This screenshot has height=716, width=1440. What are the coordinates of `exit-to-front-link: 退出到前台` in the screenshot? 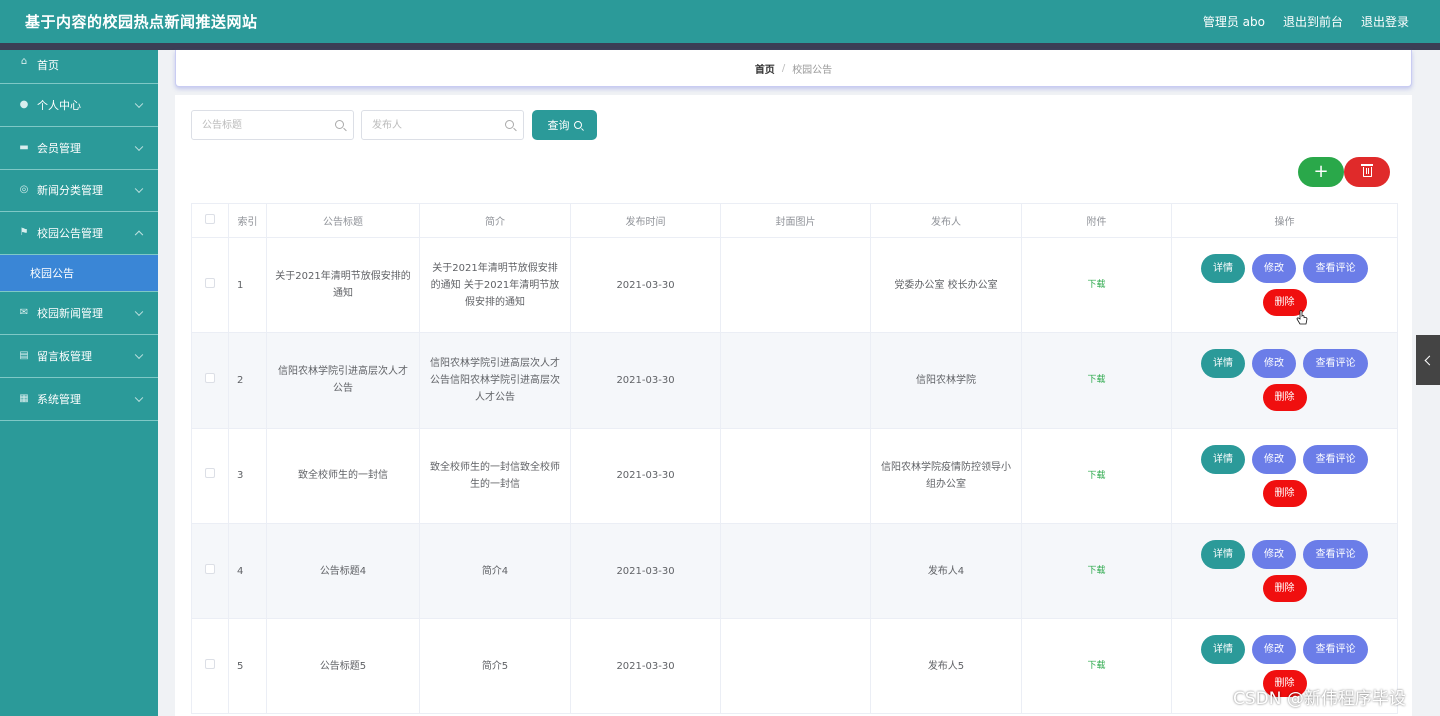 It's located at (1313, 21).